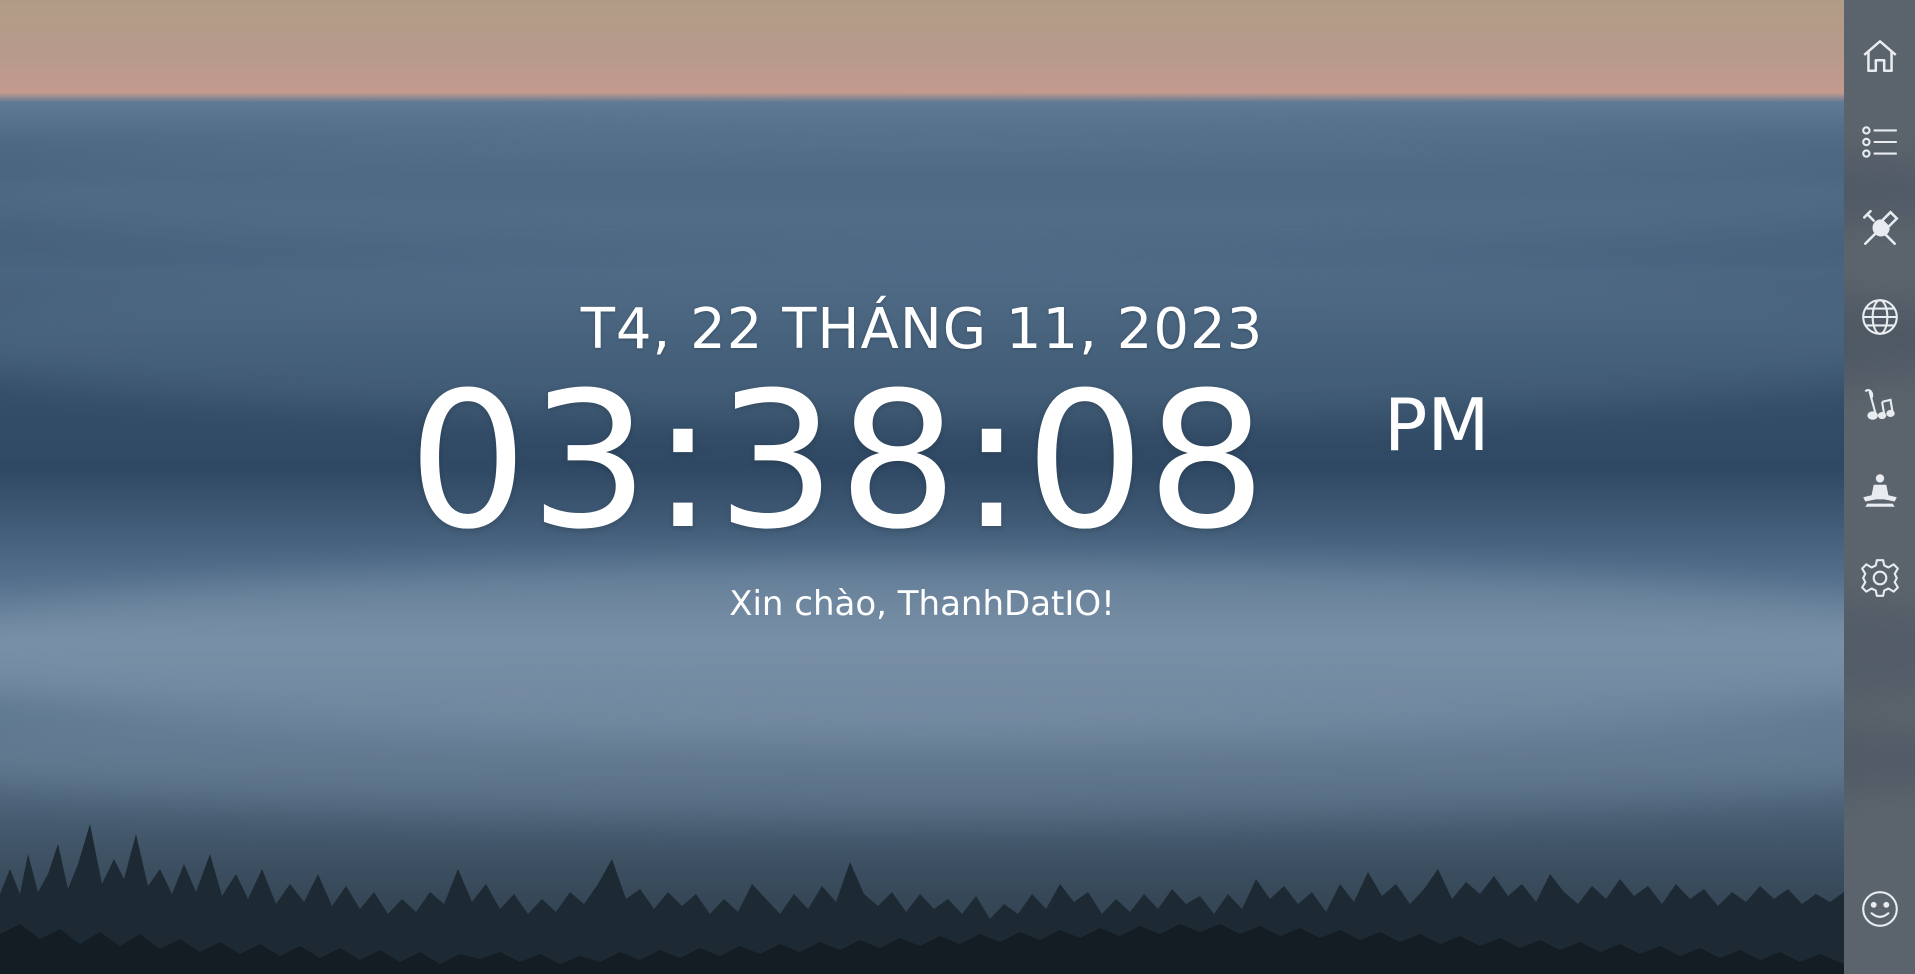  I want to click on smiley-icon, so click(1879, 909).